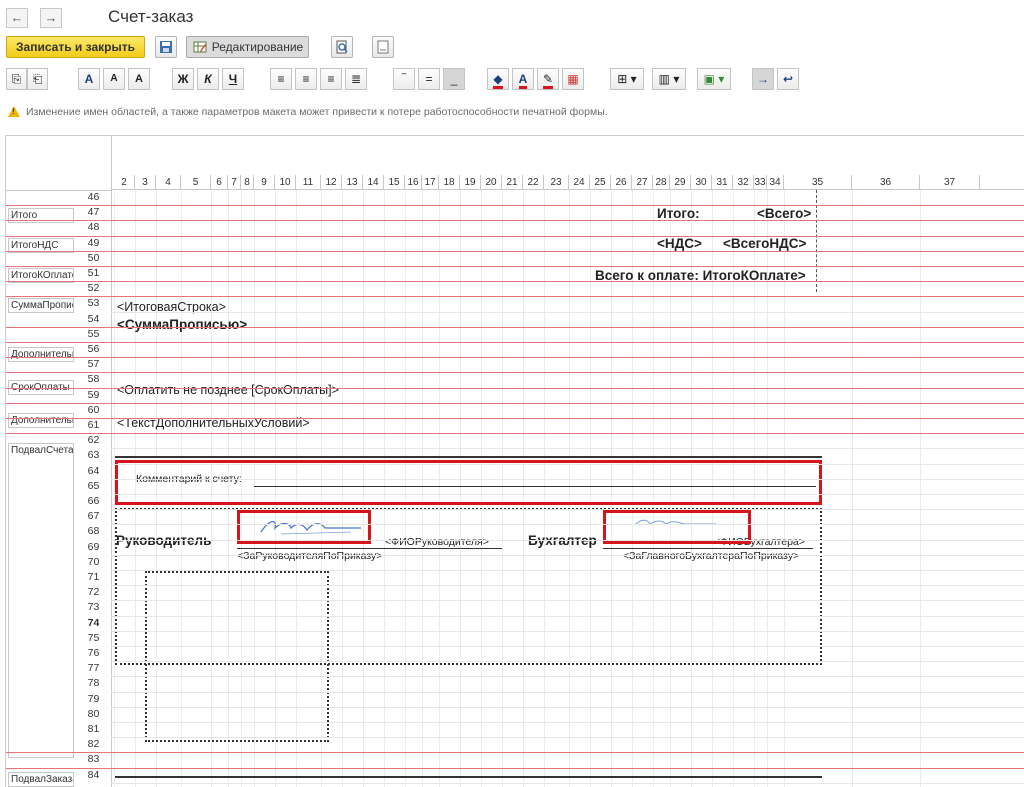  I want to click on column-header-cell: 27, so click(642, 182).